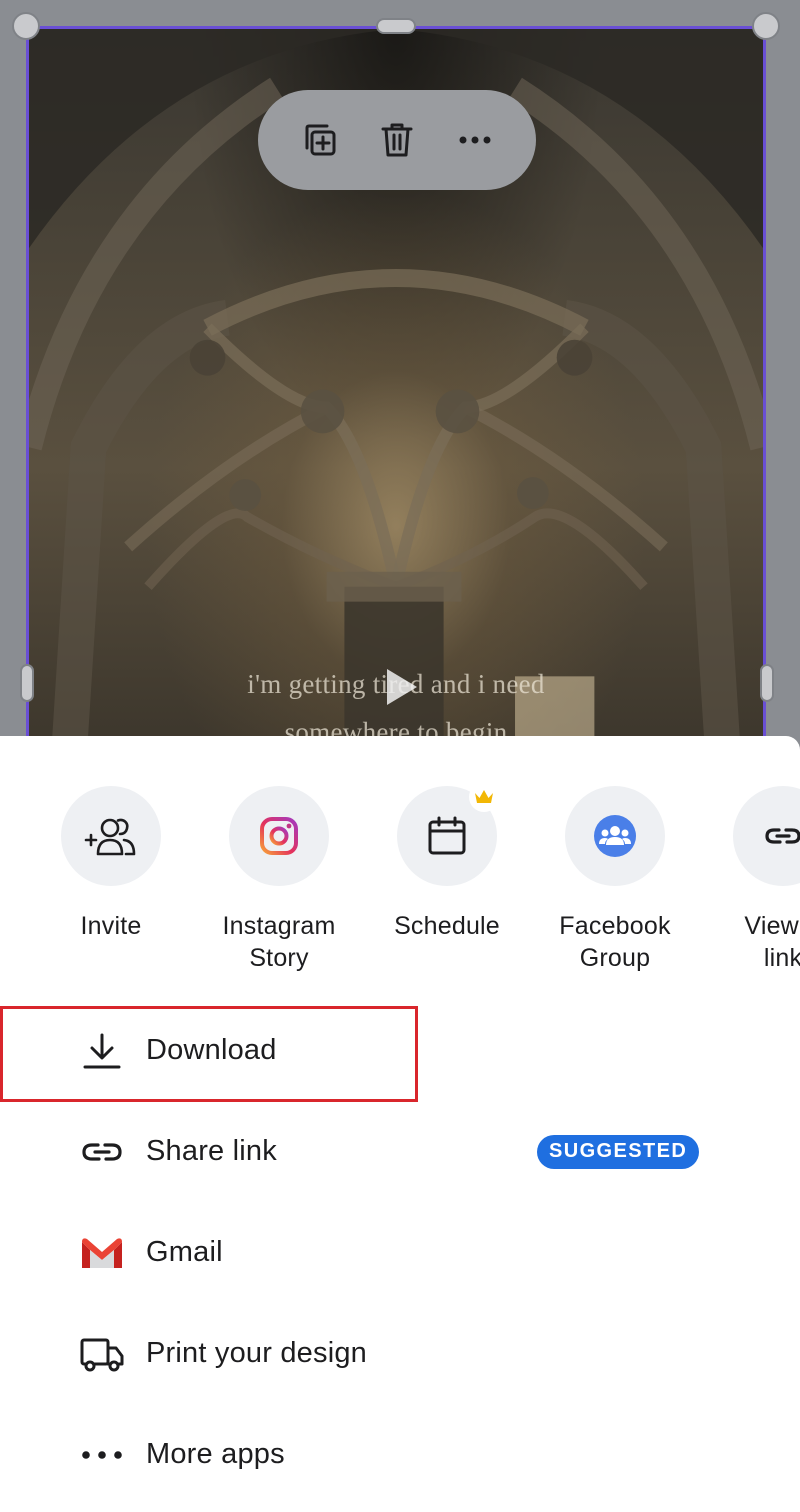 Image resolution: width=800 pixels, height=1512 pixels. I want to click on invite-people-icon, so click(110, 837).